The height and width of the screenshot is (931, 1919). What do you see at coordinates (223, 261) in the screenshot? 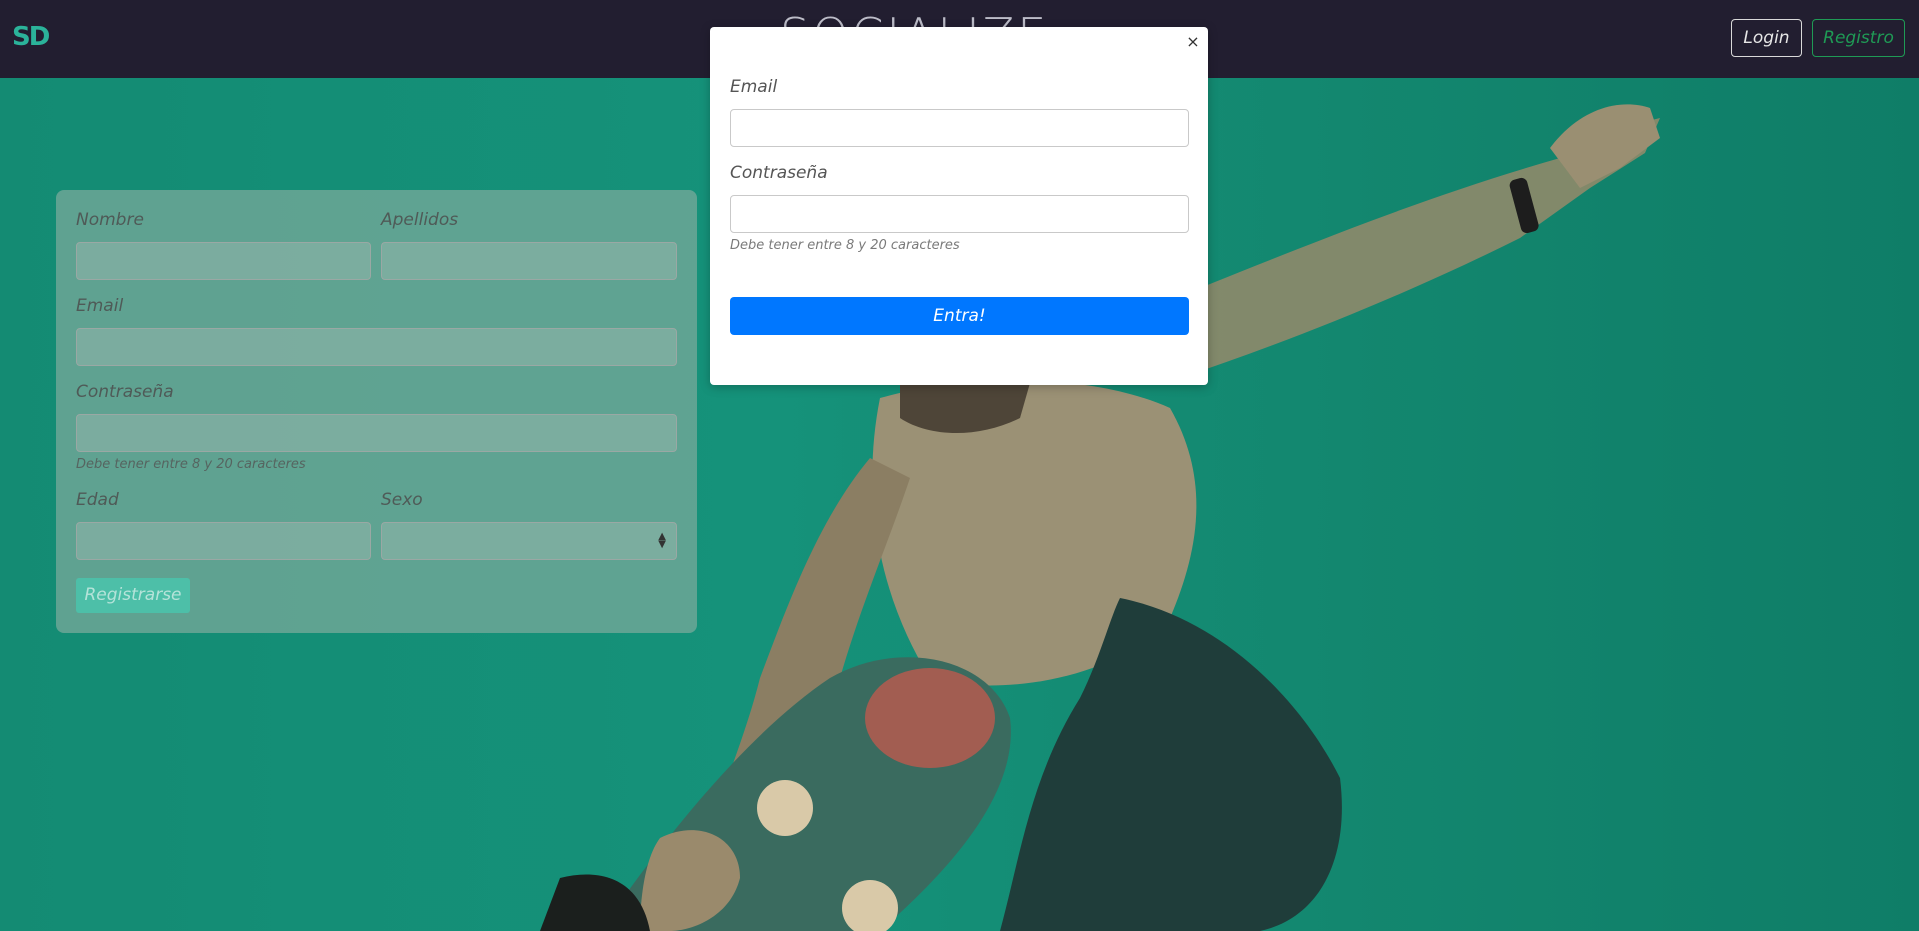
I see `first-name-input` at bounding box center [223, 261].